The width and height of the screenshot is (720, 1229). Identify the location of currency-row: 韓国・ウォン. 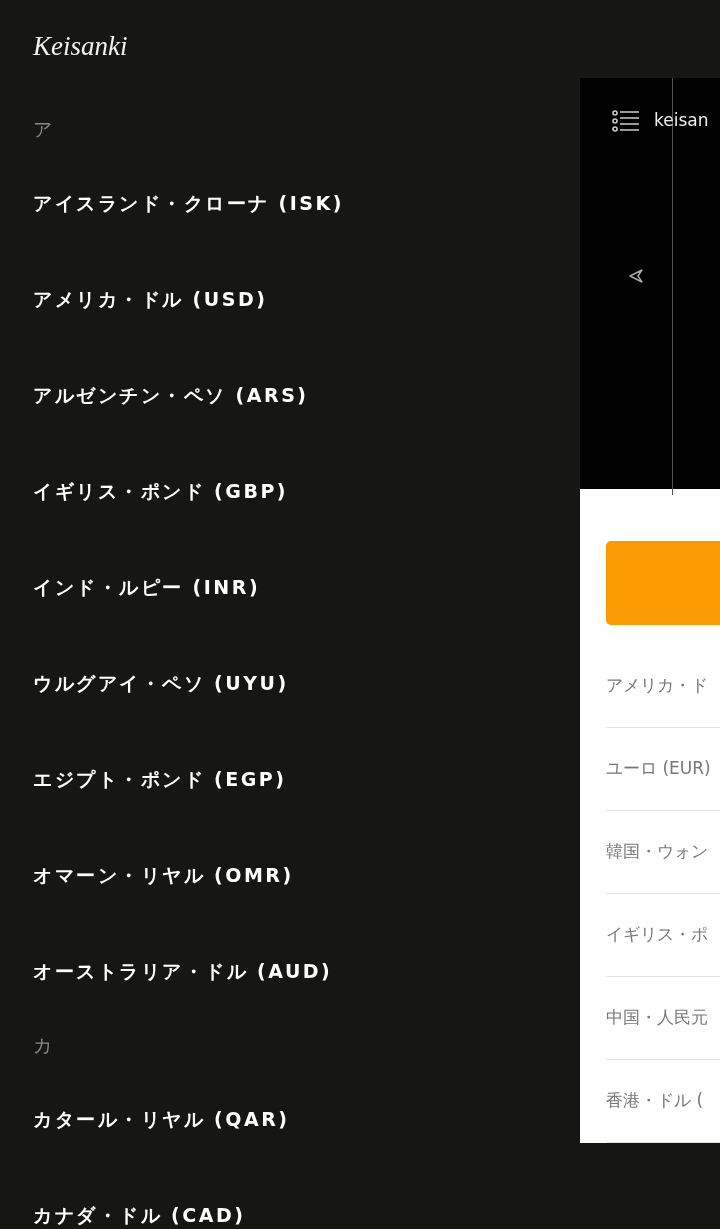
(657, 852).